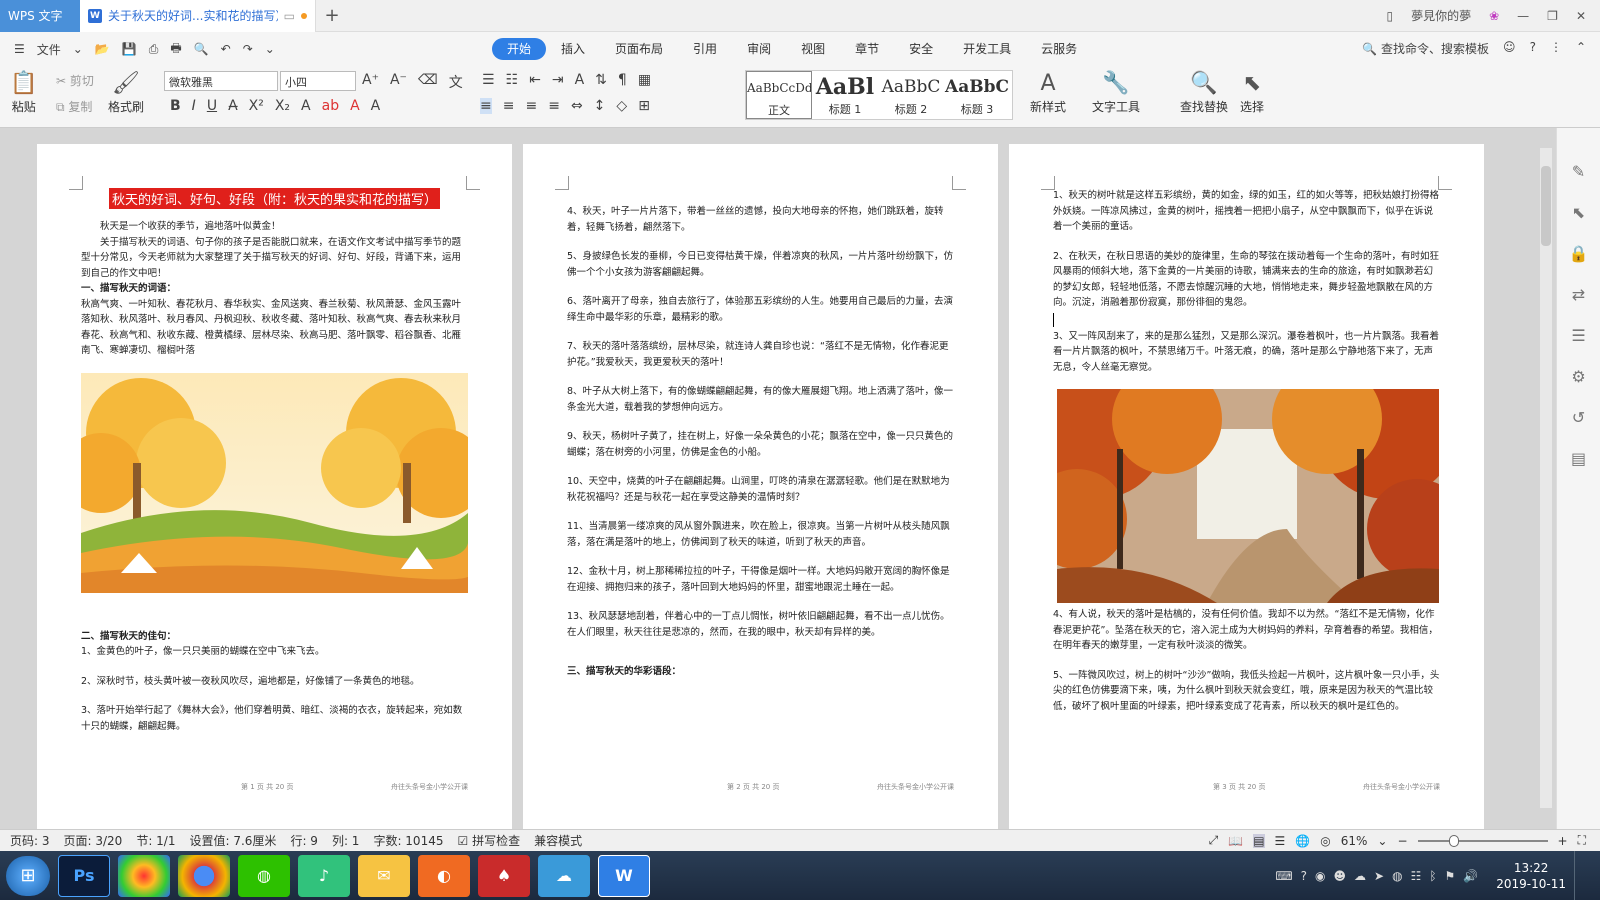 The image size is (1600, 900). What do you see at coordinates (1235, 841) in the screenshot?
I see `read-view-icon: 📖` at bounding box center [1235, 841].